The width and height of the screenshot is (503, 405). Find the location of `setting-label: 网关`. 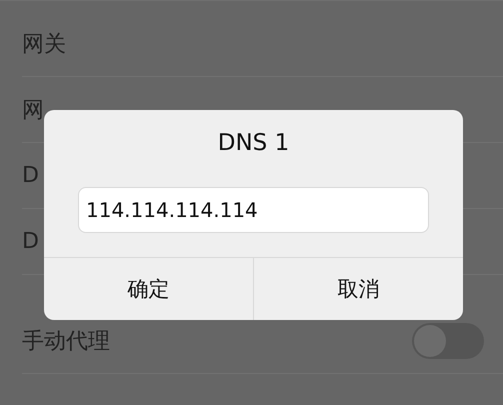

setting-label: 网关 is located at coordinates (44, 44).